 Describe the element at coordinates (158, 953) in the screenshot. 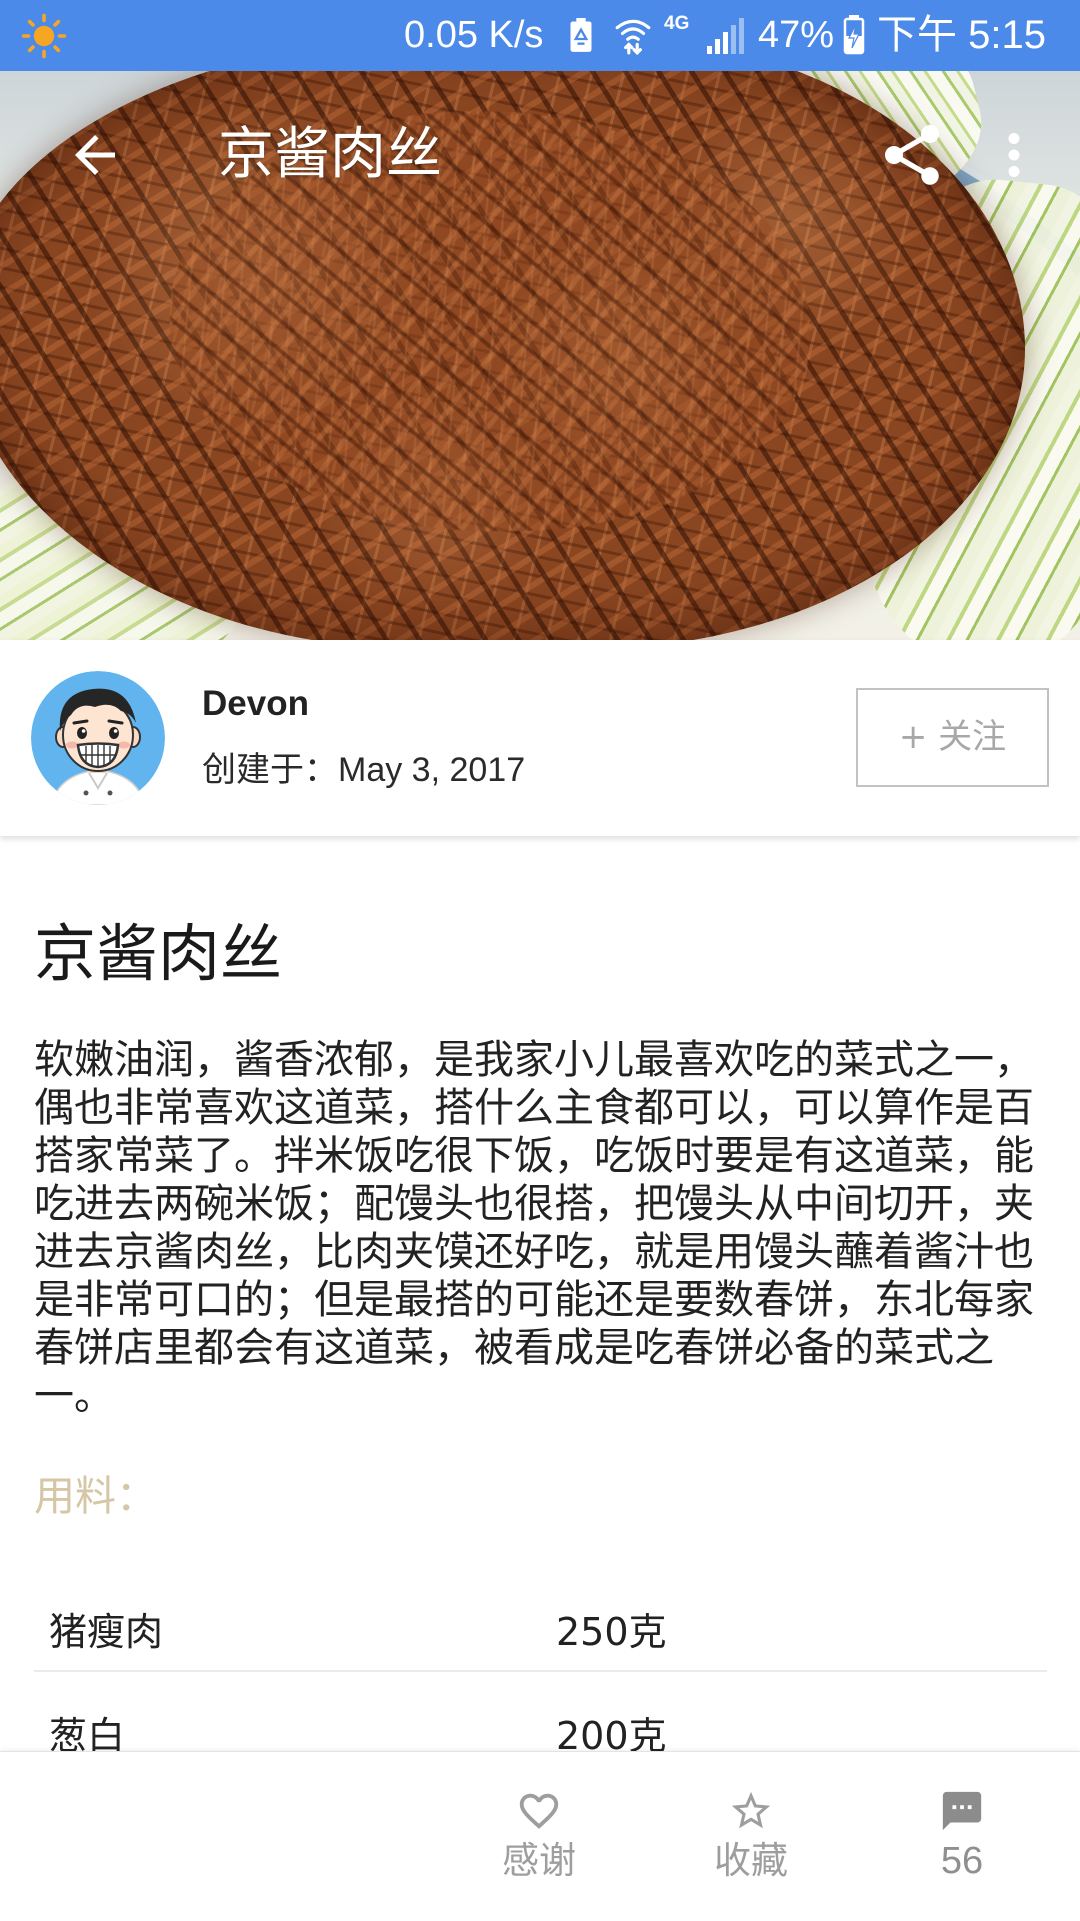

I see `recipe-title: 京酱肉丝` at that location.